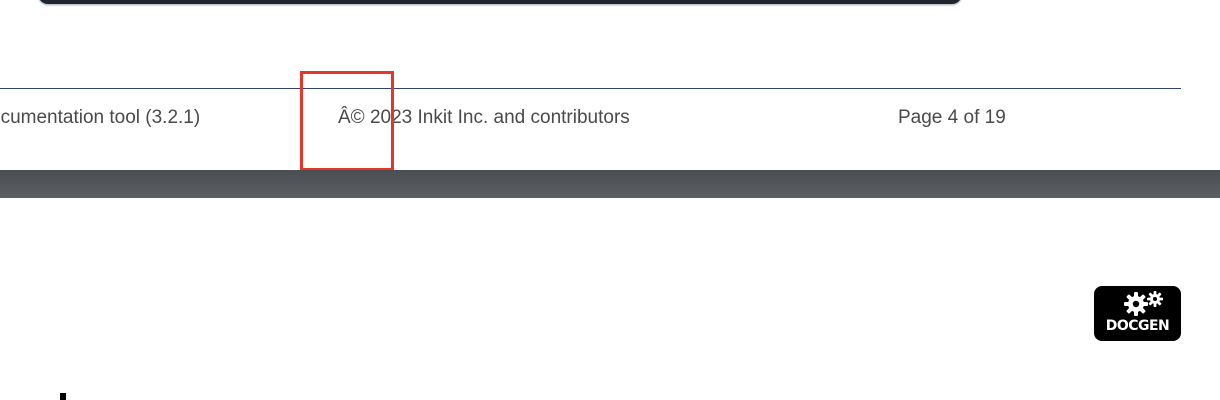  I want to click on heading-text-fragment, so click(63, 396).